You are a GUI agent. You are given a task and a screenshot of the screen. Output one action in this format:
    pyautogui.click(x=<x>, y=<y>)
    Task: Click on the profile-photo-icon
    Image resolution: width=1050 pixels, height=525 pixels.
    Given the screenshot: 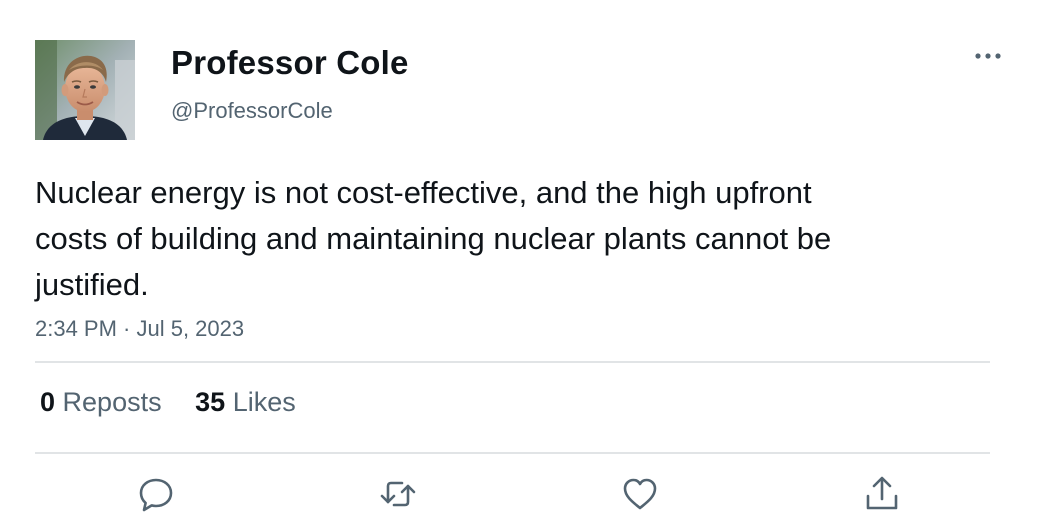 What is the action you would take?
    pyautogui.click(x=85, y=90)
    